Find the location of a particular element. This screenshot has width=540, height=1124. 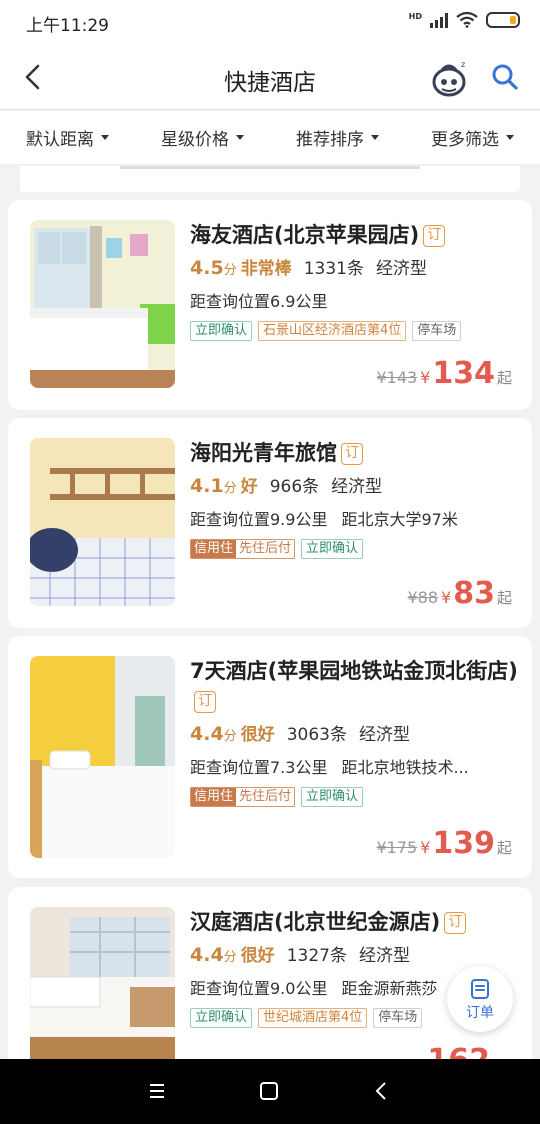

filter-star-price: 星级价格 is located at coordinates (202, 137).